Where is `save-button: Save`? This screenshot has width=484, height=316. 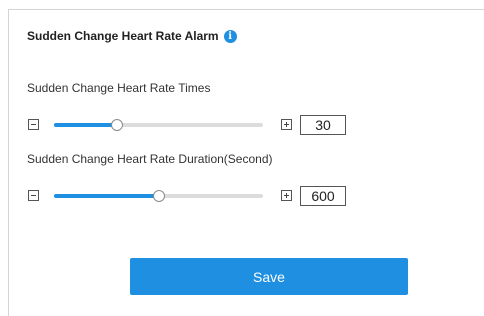
save-button: Save is located at coordinates (269, 276).